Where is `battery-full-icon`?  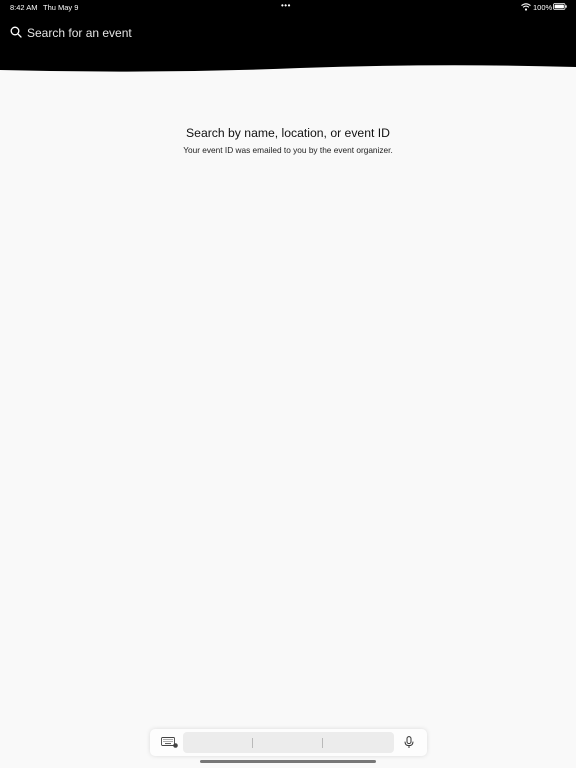 battery-full-icon is located at coordinates (560, 6).